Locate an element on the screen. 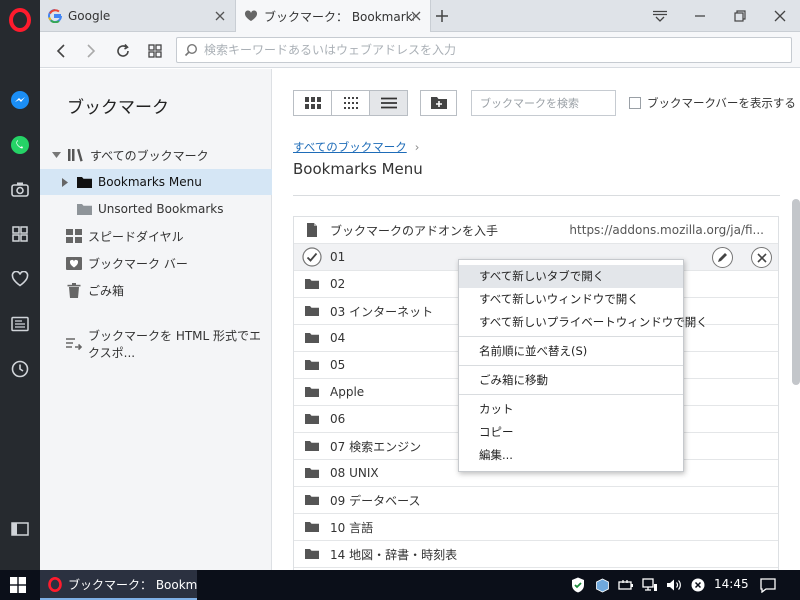 The width and height of the screenshot is (800, 600). sidebar-toggle-icon is located at coordinates (20, 529).